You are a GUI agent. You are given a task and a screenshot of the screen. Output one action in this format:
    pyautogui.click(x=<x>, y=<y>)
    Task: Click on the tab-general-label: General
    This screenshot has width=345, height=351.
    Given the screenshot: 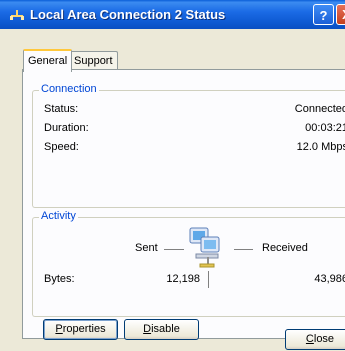 What is the action you would take?
    pyautogui.click(x=48, y=61)
    